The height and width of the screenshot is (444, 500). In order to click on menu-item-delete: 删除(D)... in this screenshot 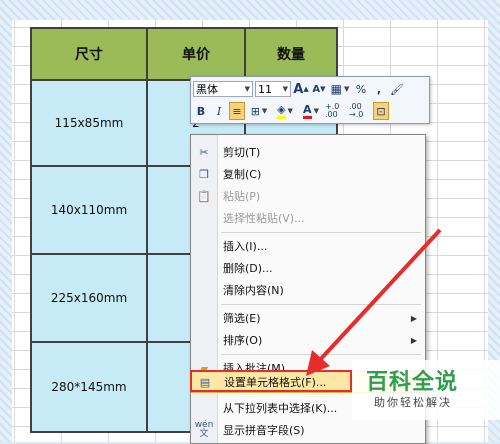, I will do `click(308, 268)`.